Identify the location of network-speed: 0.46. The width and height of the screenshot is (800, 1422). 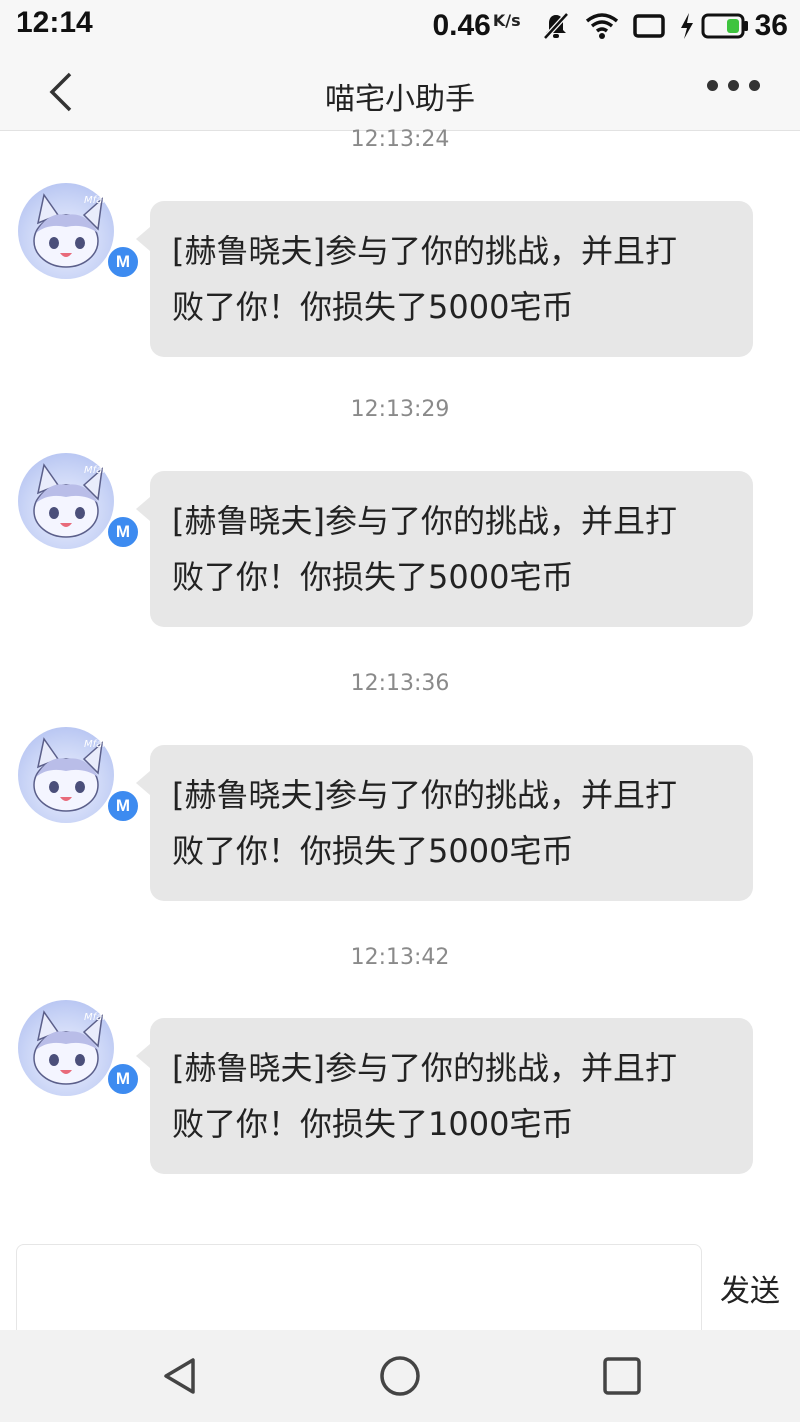
(461, 25).